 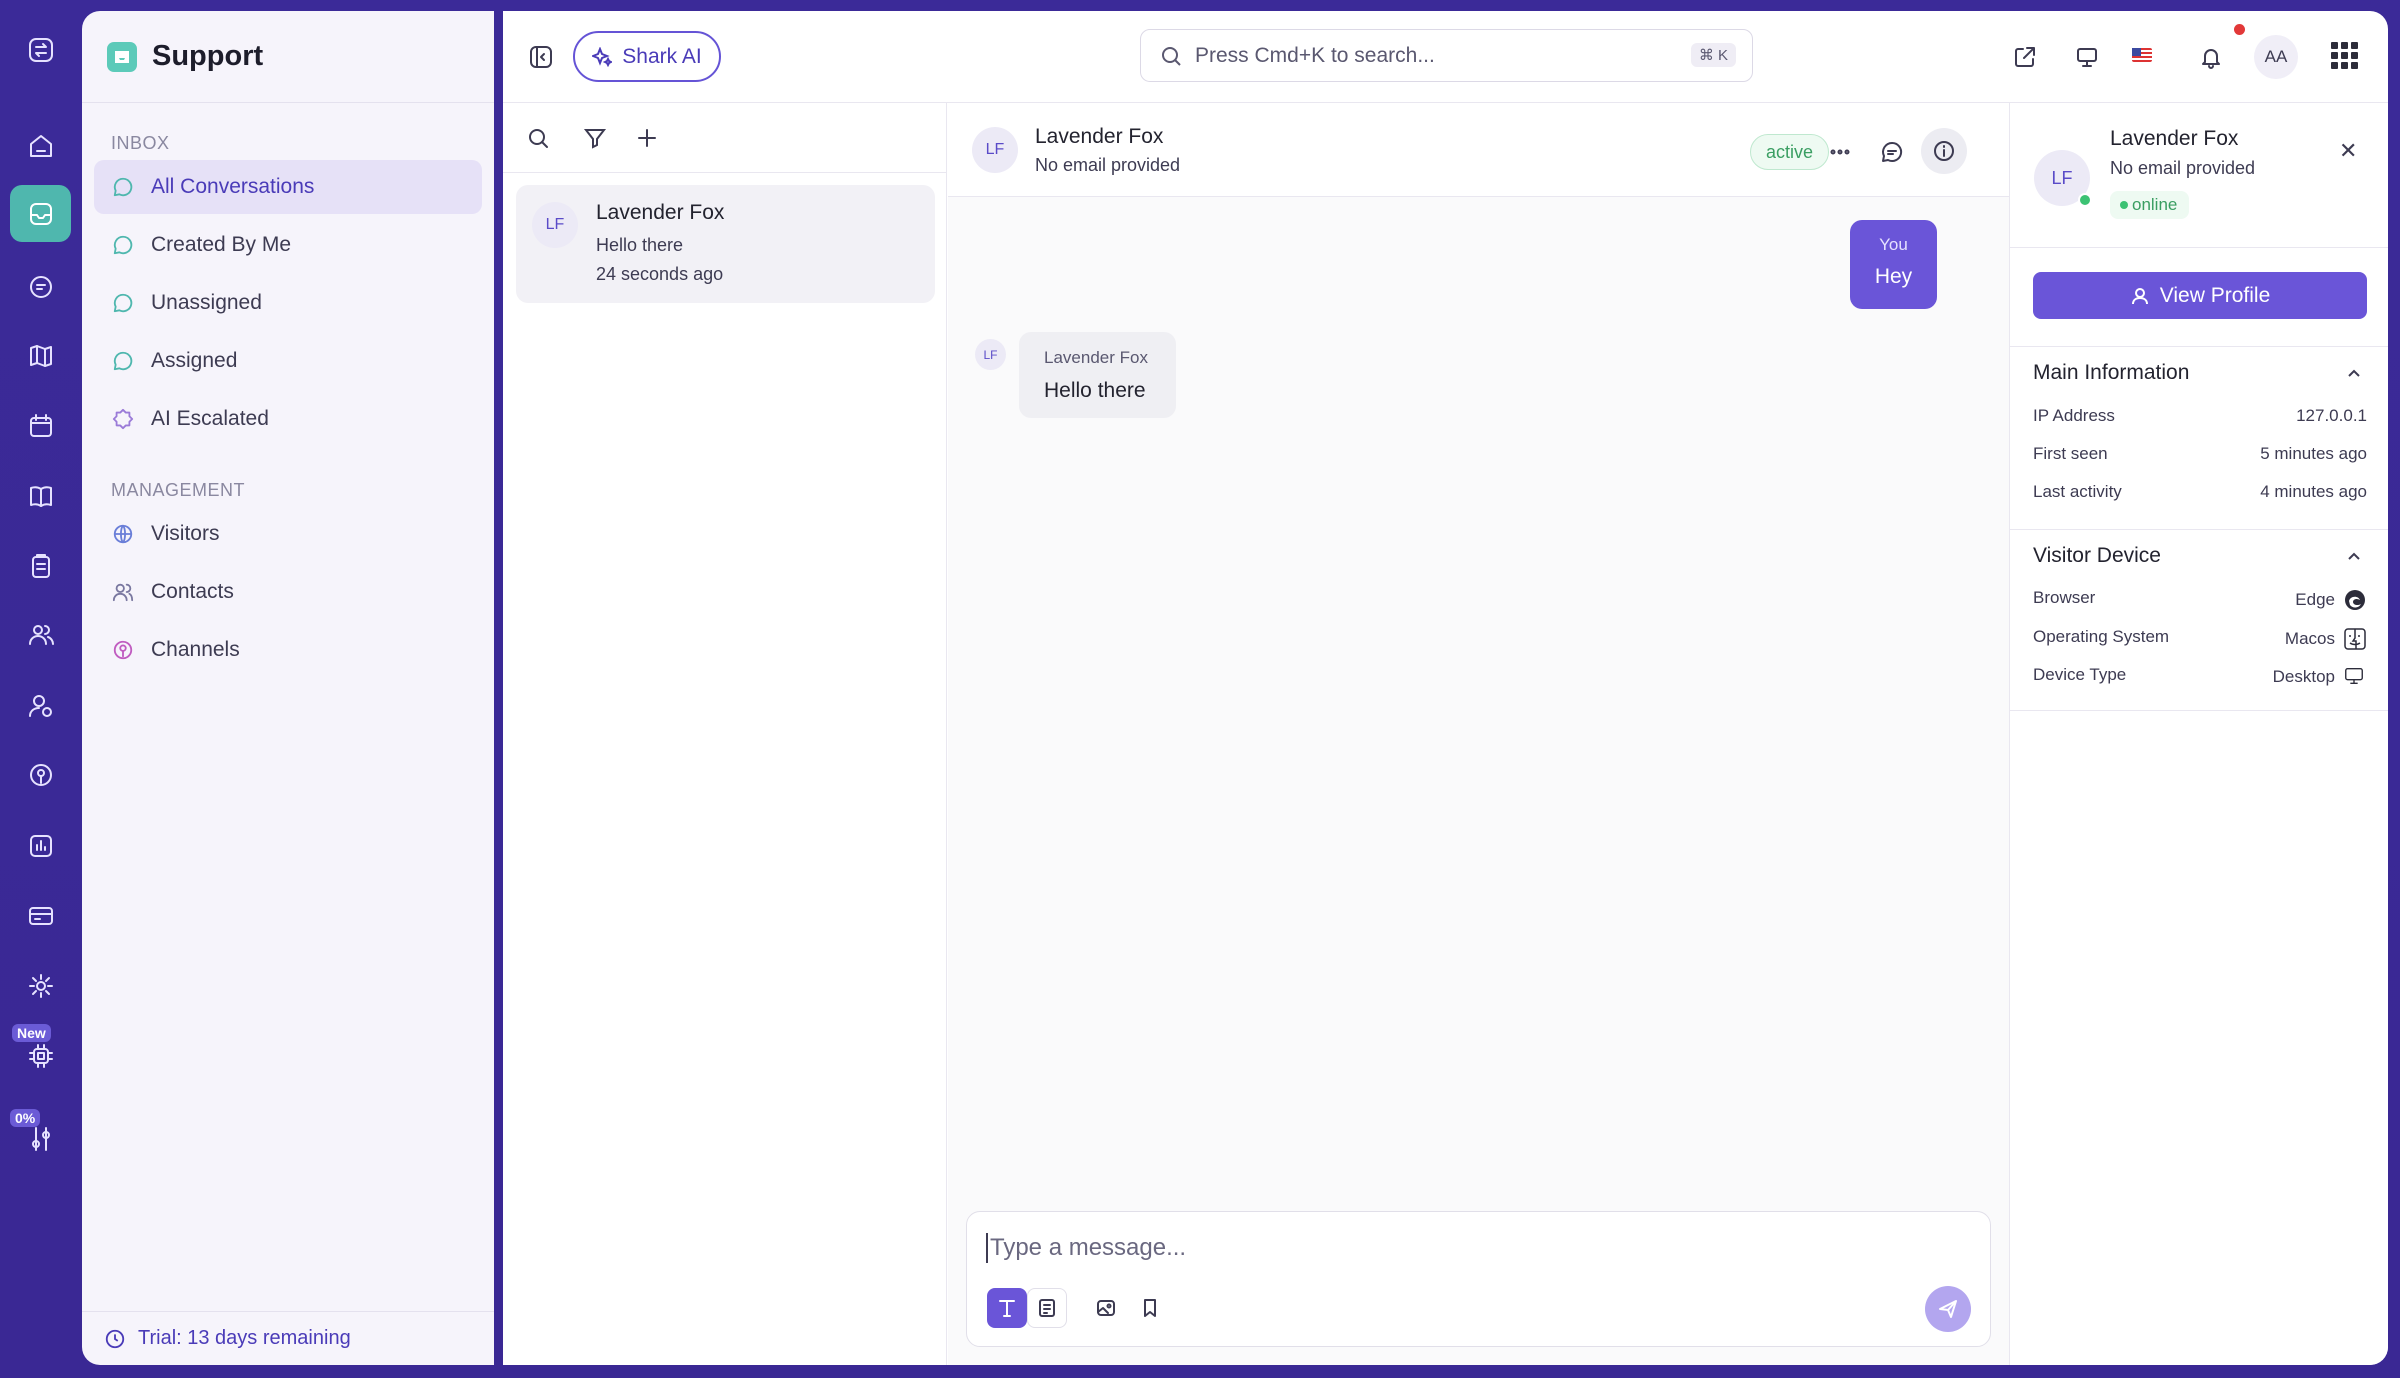 What do you see at coordinates (2097, 555) in the screenshot?
I see `section-title: Visitor Device` at bounding box center [2097, 555].